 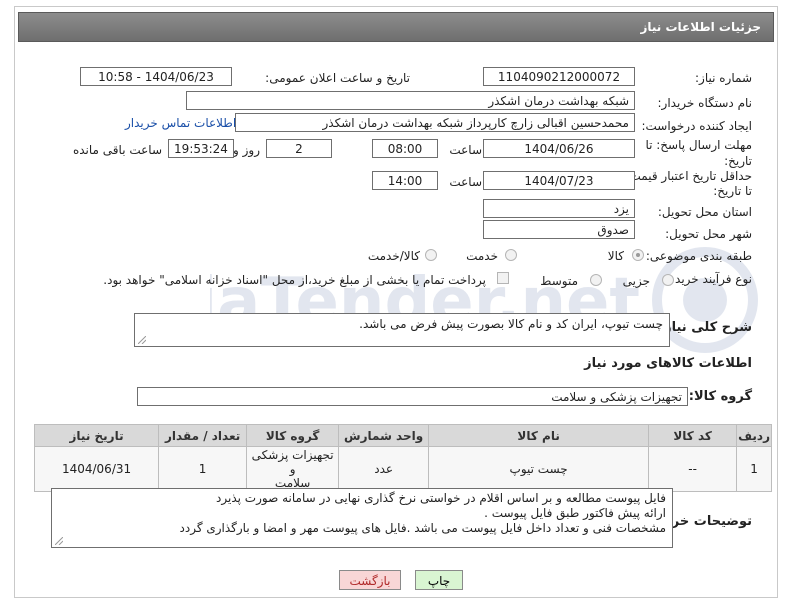 I want to click on price-validity-label-2: تا تاریخ:, so click(x=732, y=191).